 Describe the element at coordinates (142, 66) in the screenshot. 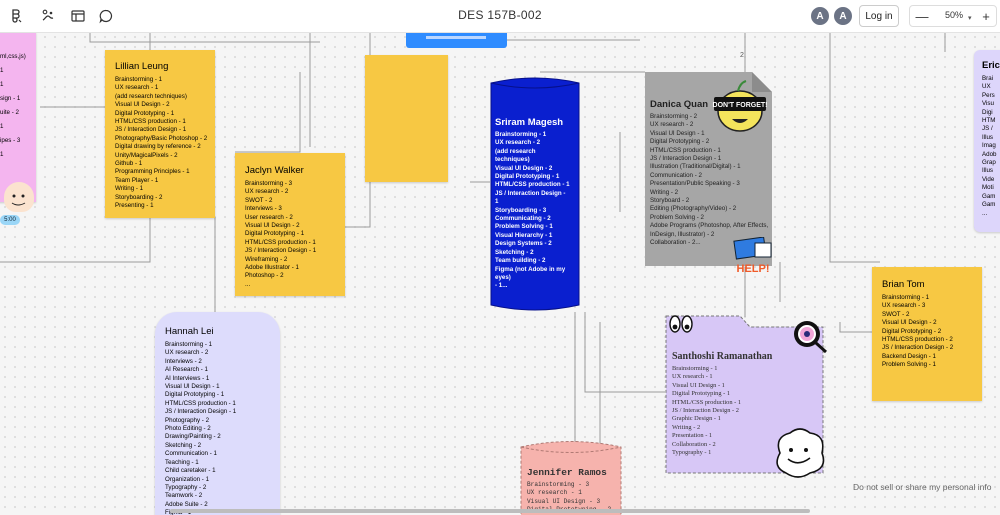

I see `card-title: Lillian Leung` at that location.